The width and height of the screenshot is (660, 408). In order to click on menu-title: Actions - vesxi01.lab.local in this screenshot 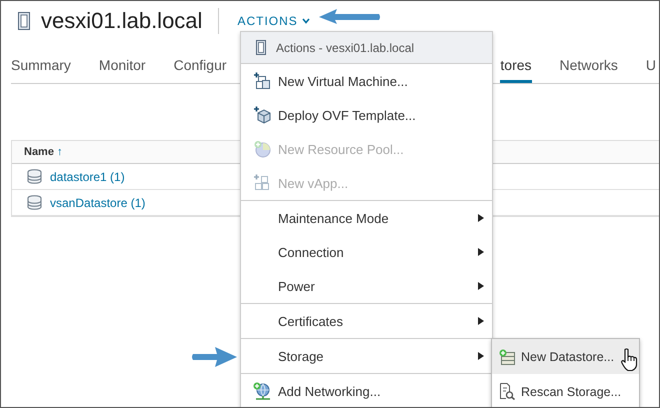, I will do `click(345, 47)`.